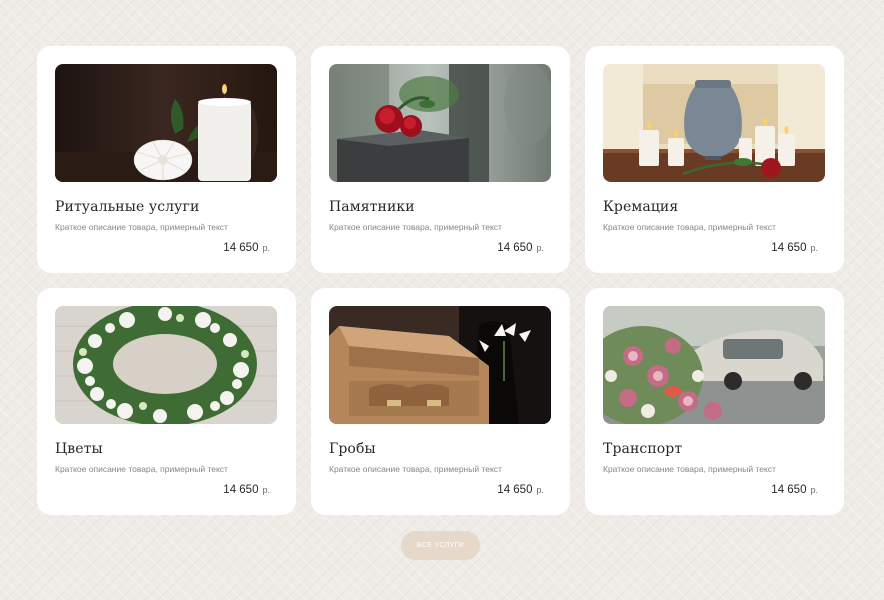 The image size is (884, 600). What do you see at coordinates (641, 207) in the screenshot?
I see `card-title: Кремация` at bounding box center [641, 207].